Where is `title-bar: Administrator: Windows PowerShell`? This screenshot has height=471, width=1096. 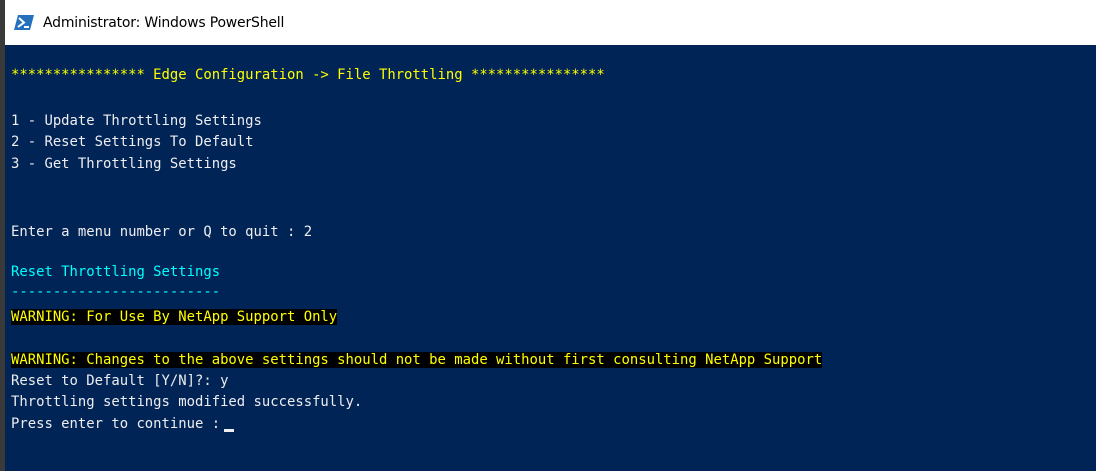 title-bar: Administrator: Windows PowerShell is located at coordinates (550, 22).